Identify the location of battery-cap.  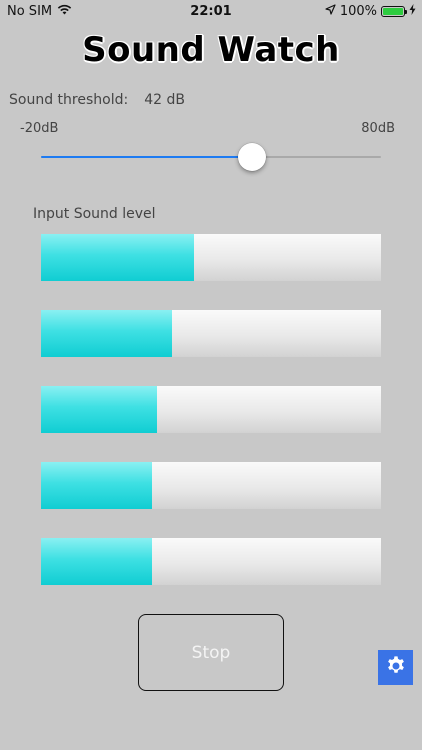
(406, 12).